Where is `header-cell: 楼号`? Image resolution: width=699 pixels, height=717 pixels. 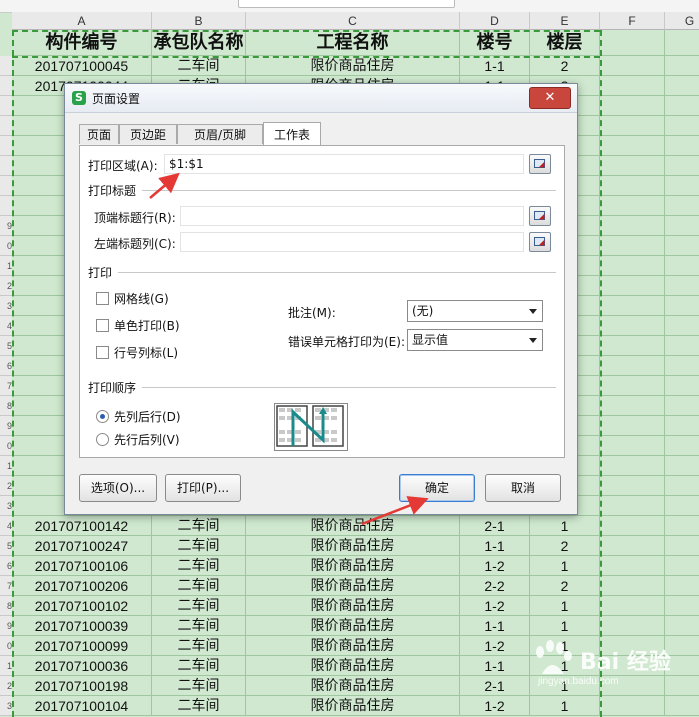 header-cell: 楼号 is located at coordinates (495, 43).